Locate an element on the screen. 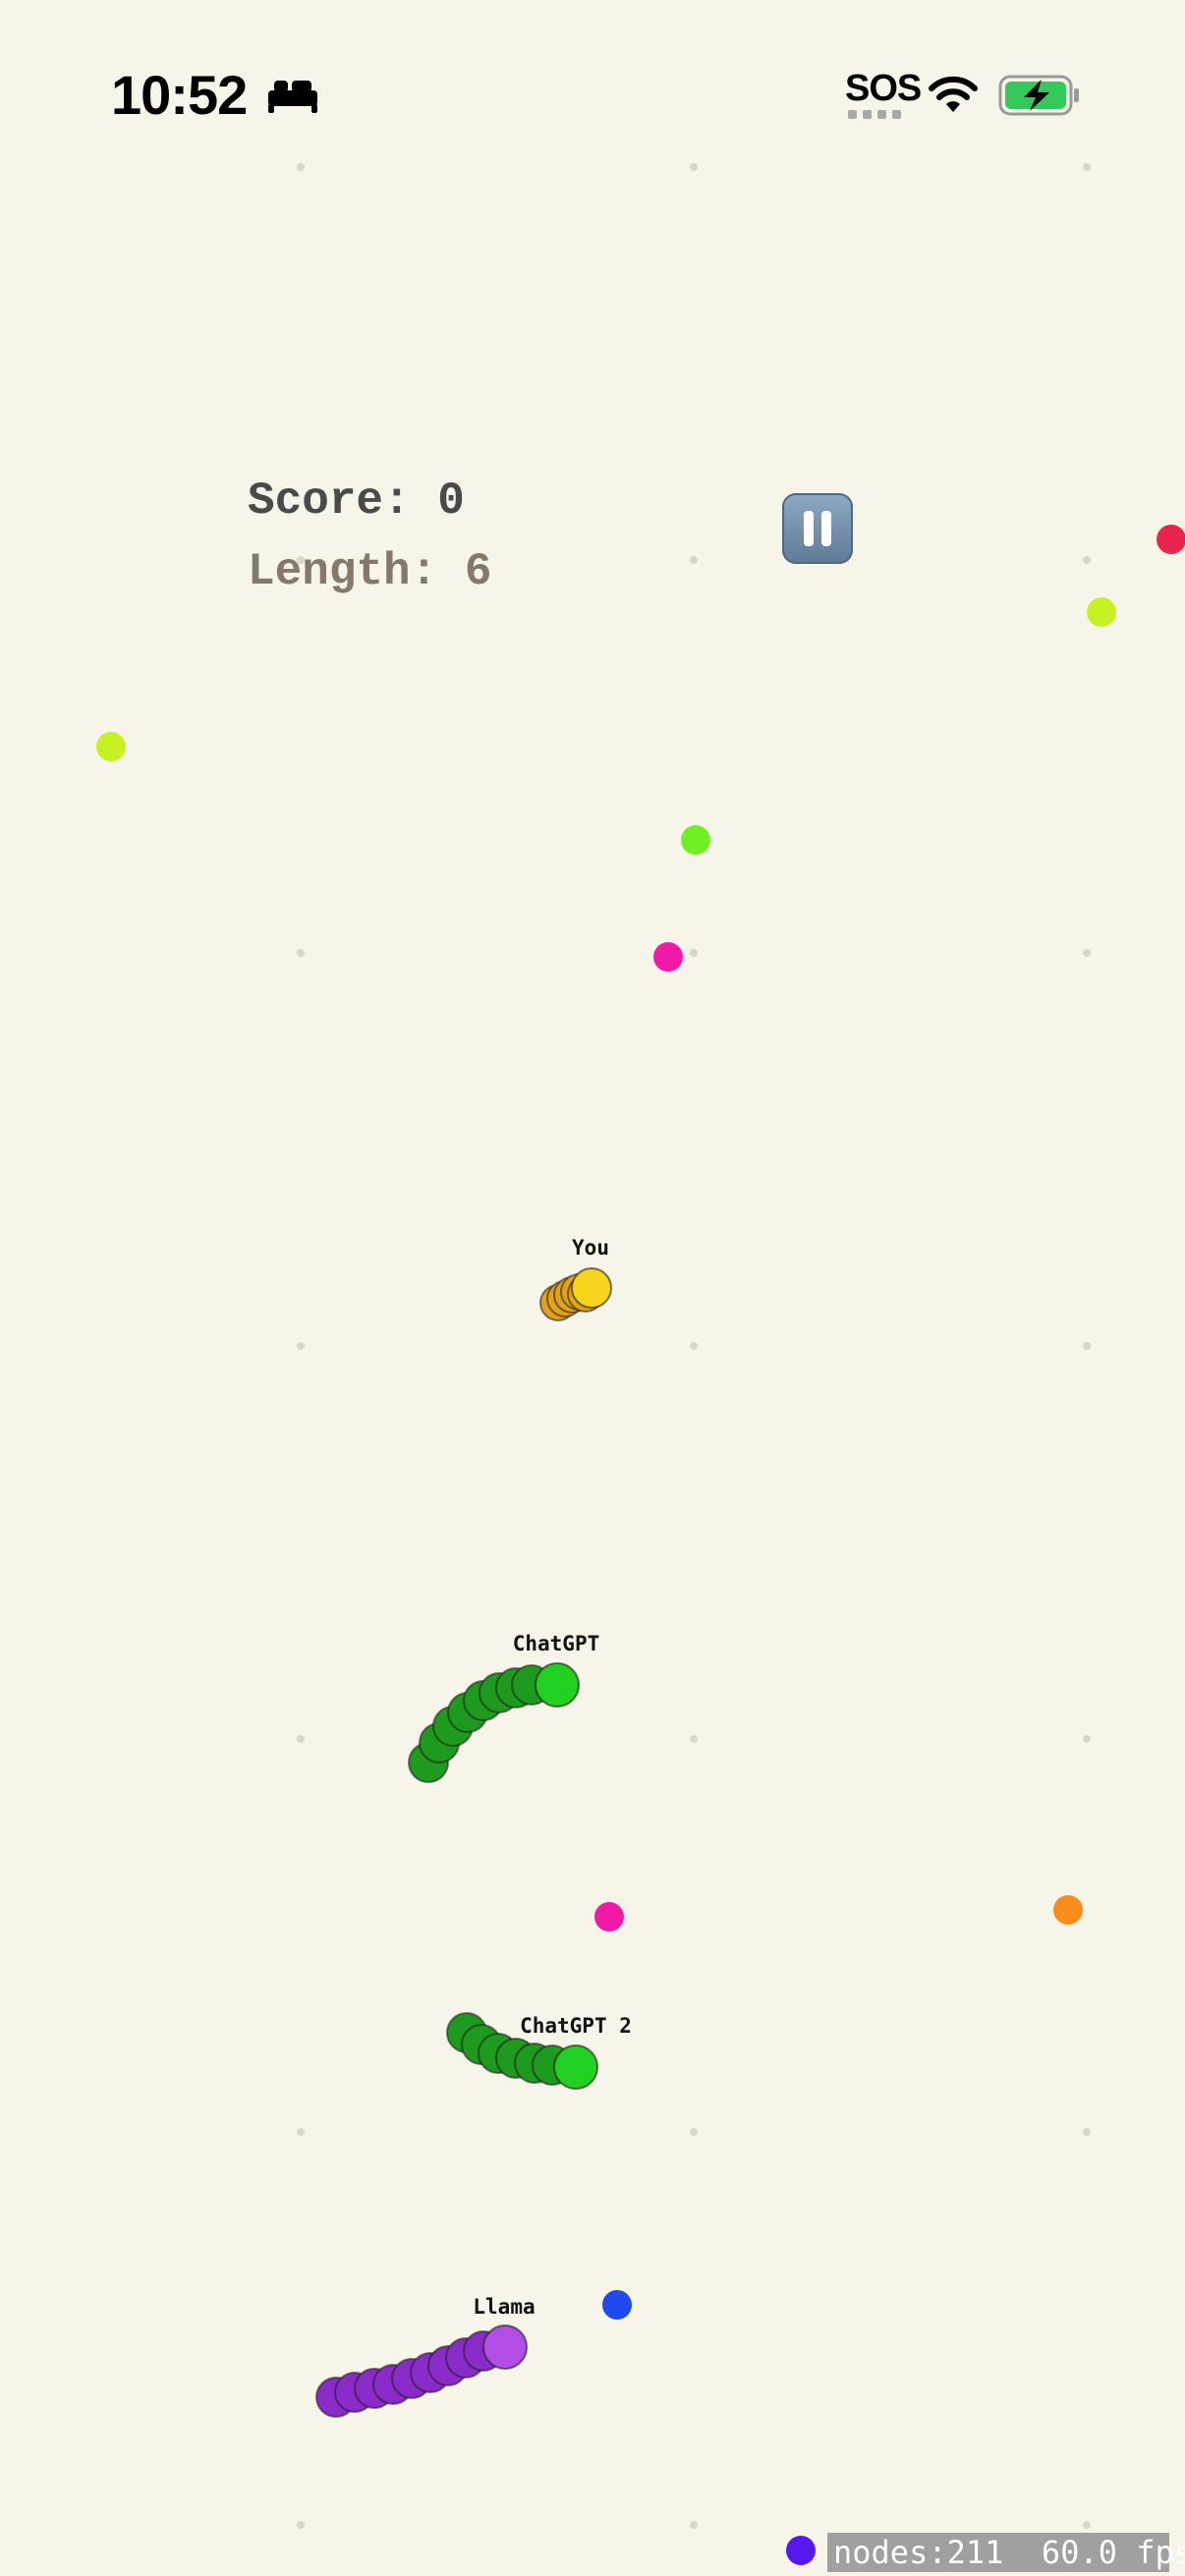 The width and height of the screenshot is (1185, 2576). snakes: You ChatGPT ChatGPT 2 Llama is located at coordinates (474, 1827).